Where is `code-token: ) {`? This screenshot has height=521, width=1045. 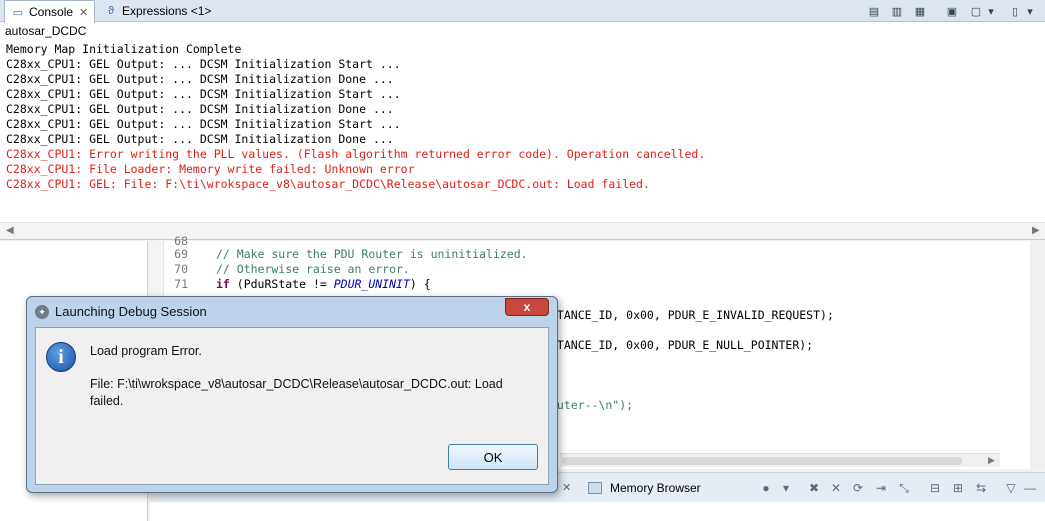 code-token: ) { is located at coordinates (420, 284).